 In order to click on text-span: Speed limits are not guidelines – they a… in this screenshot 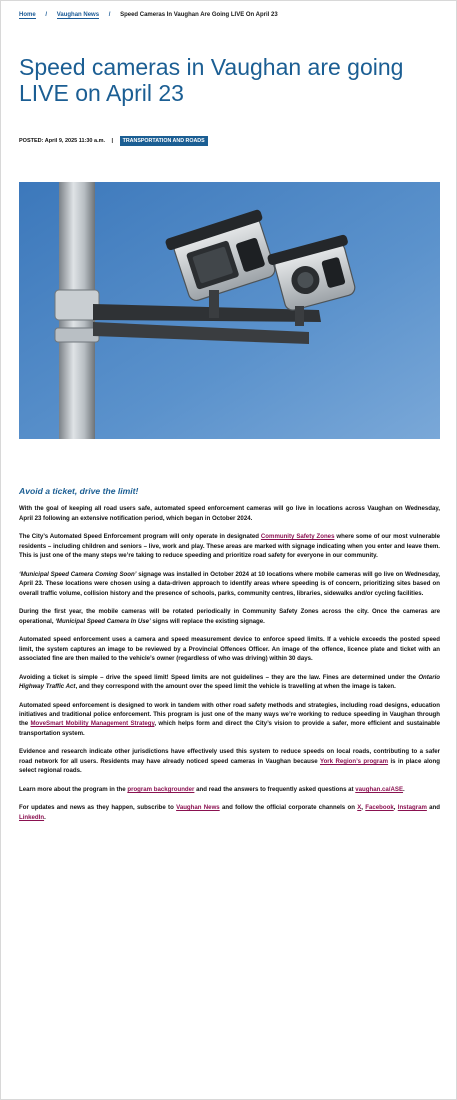, I will do `click(293, 677)`.